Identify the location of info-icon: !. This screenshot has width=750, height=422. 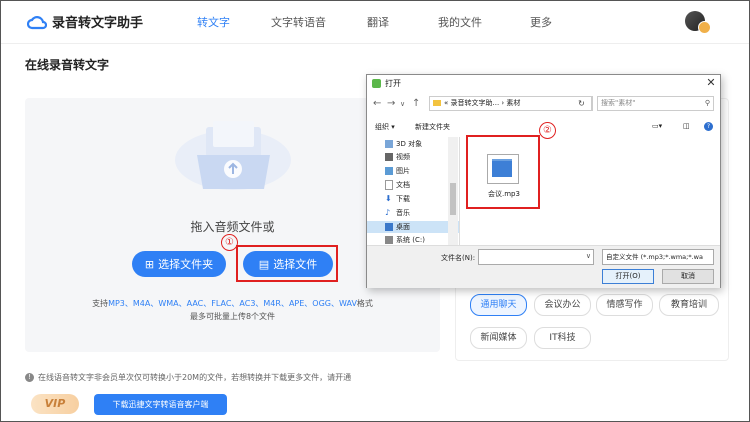
(29, 377).